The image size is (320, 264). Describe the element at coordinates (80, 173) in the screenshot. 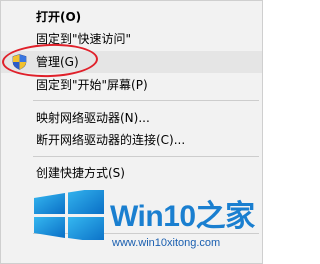

I see `menu-item-create-shortcut-label: 创建快捷方式(S)` at that location.